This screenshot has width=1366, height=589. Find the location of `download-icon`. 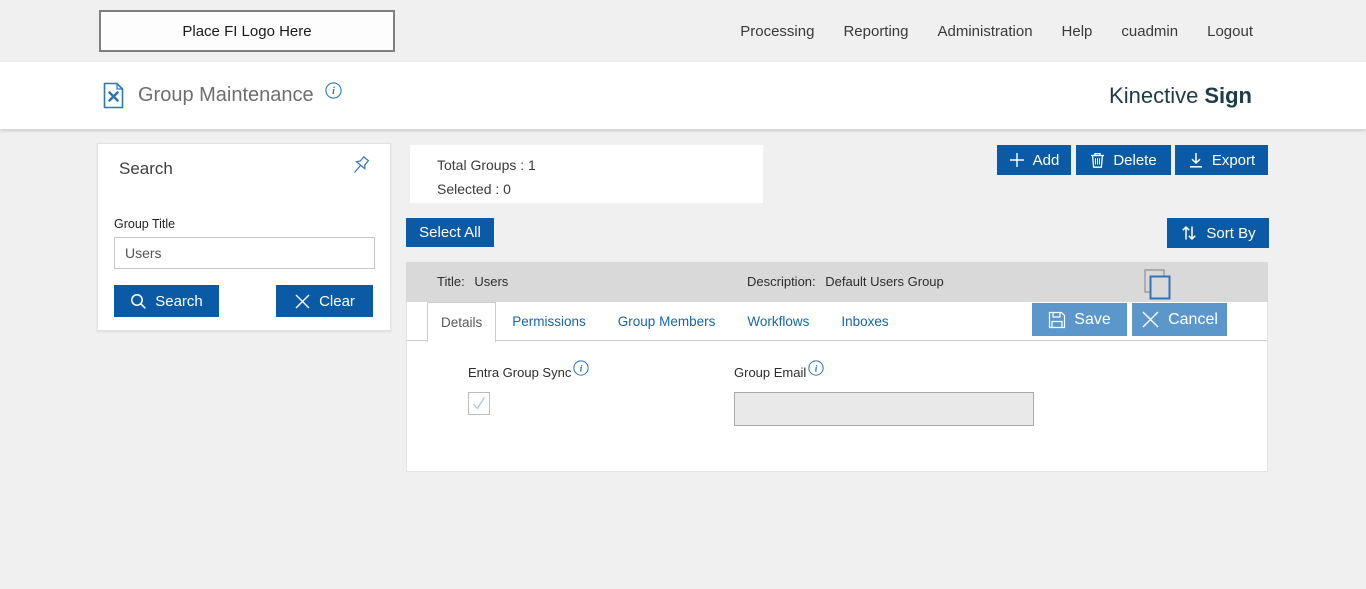

download-icon is located at coordinates (1196, 160).